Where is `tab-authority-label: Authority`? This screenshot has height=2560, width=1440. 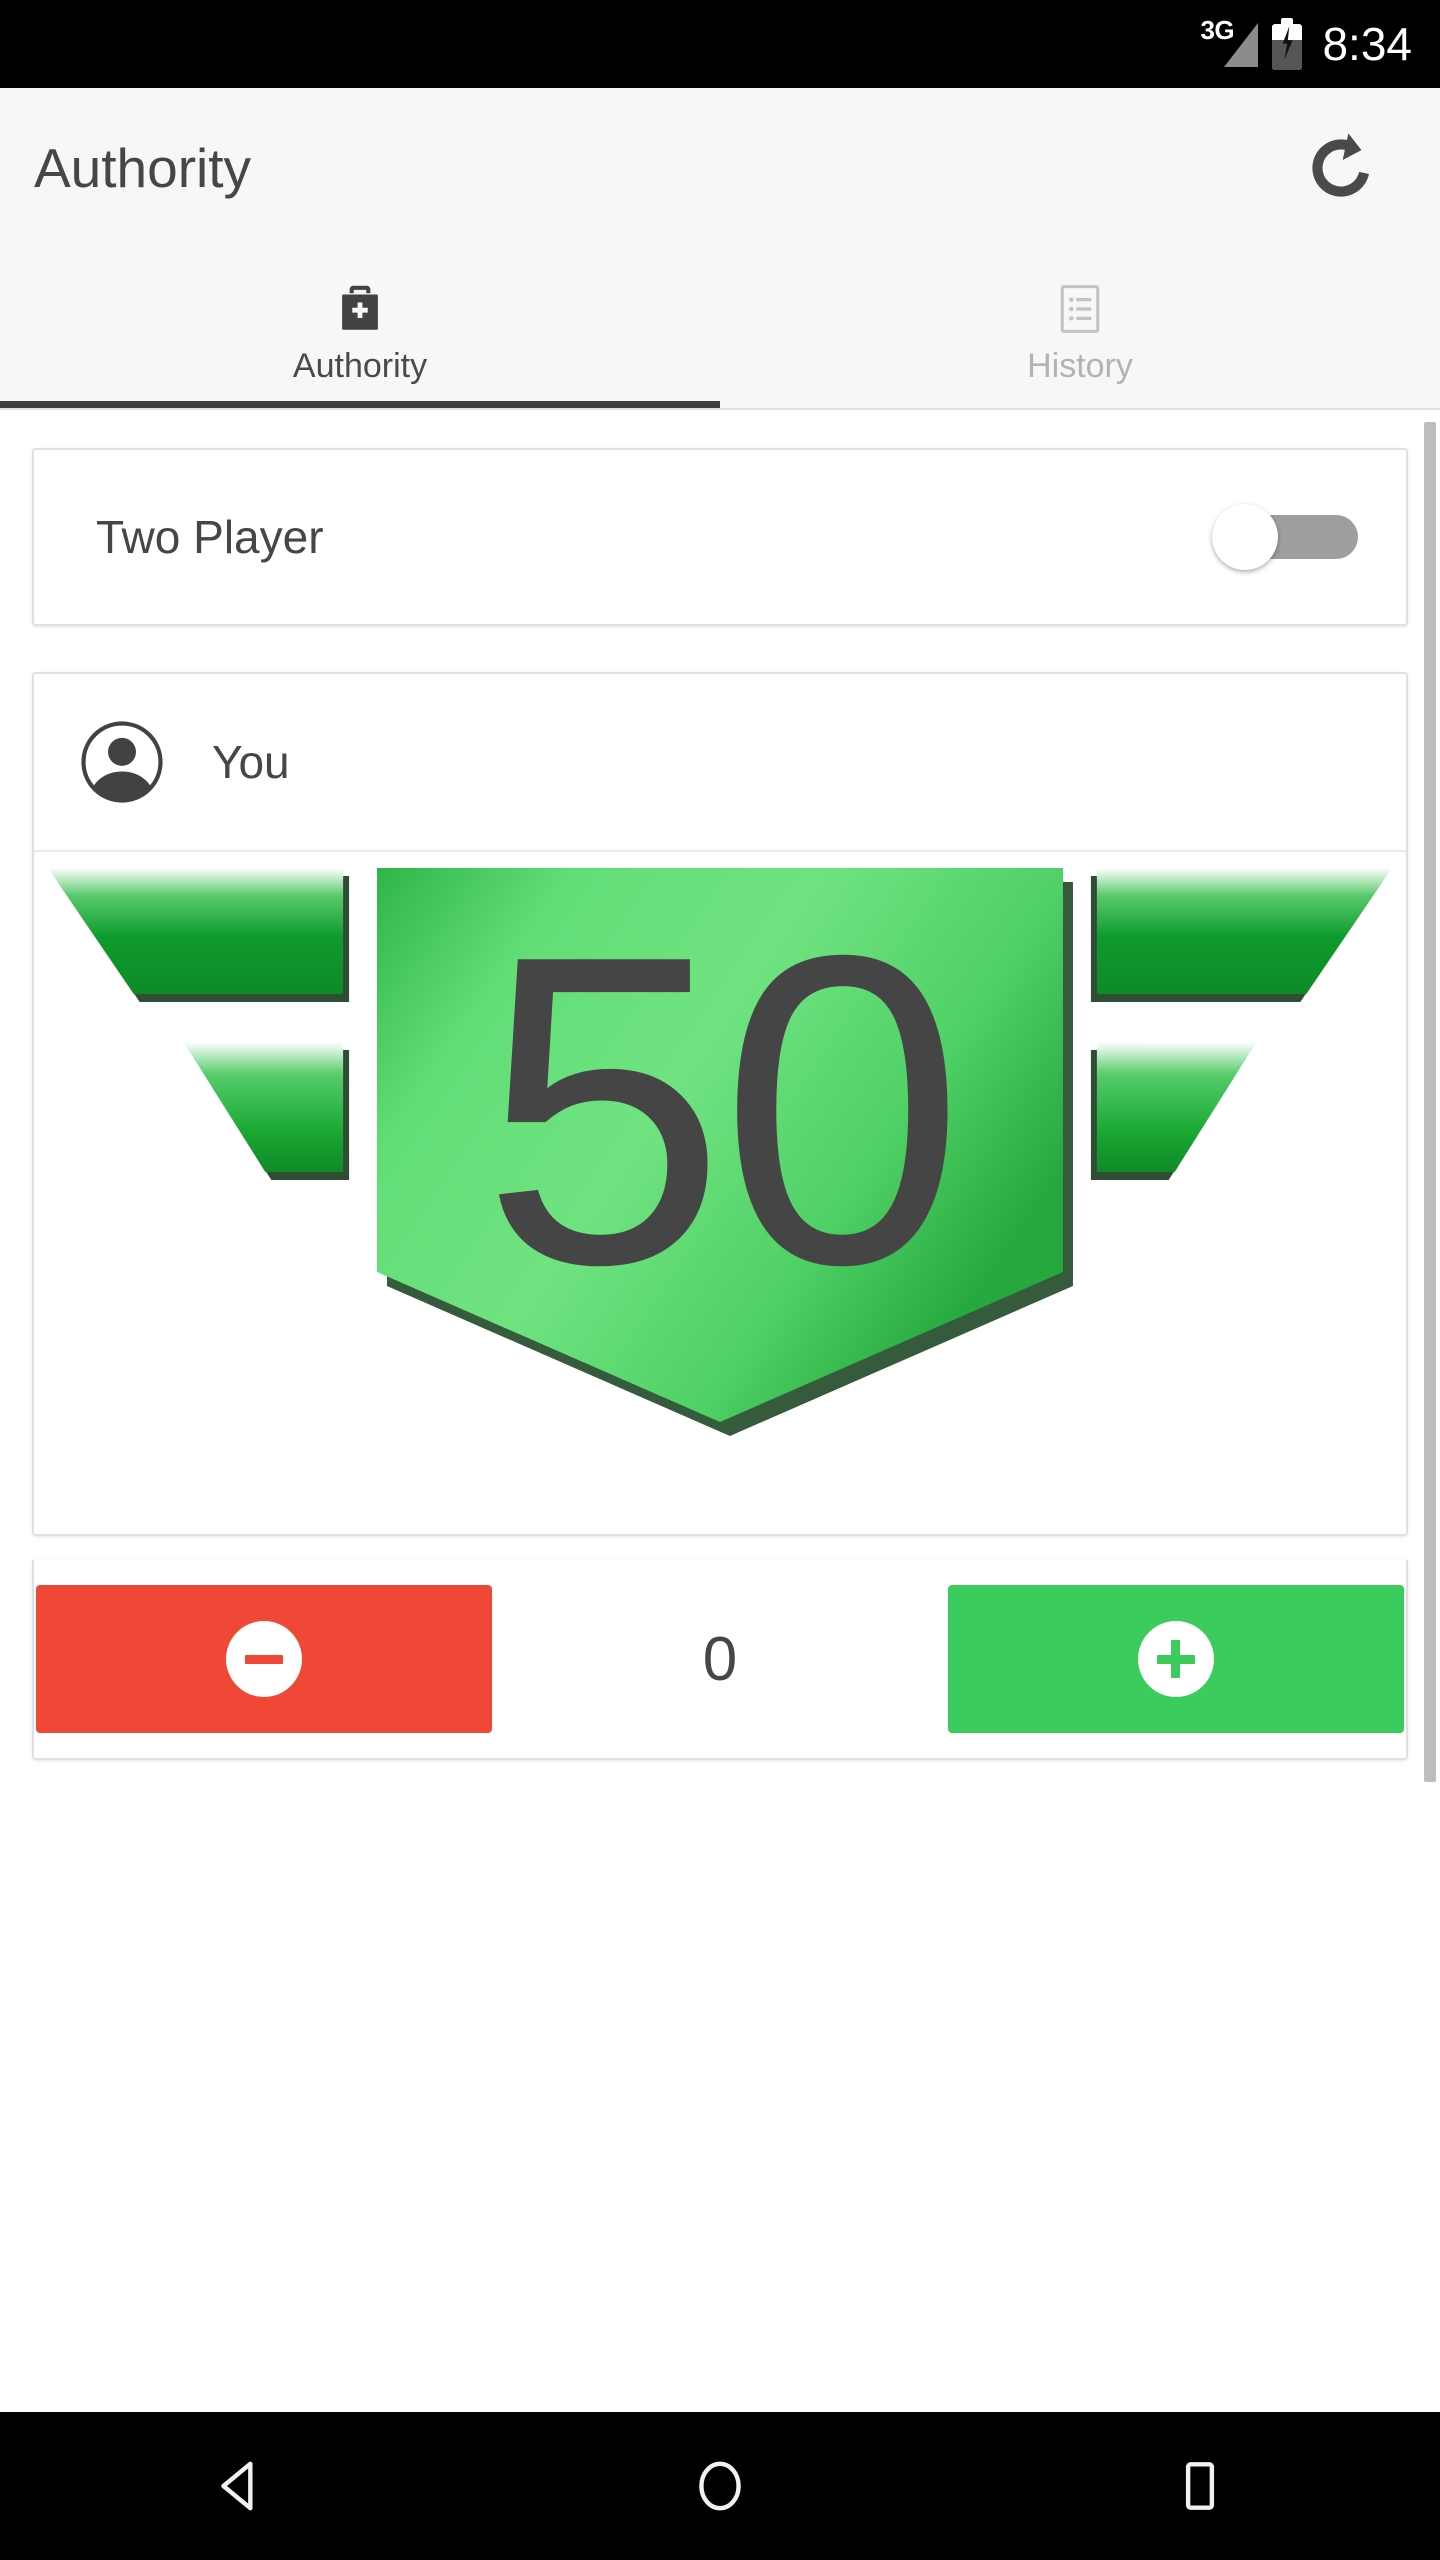
tab-authority-label: Authority is located at coordinates (360, 365).